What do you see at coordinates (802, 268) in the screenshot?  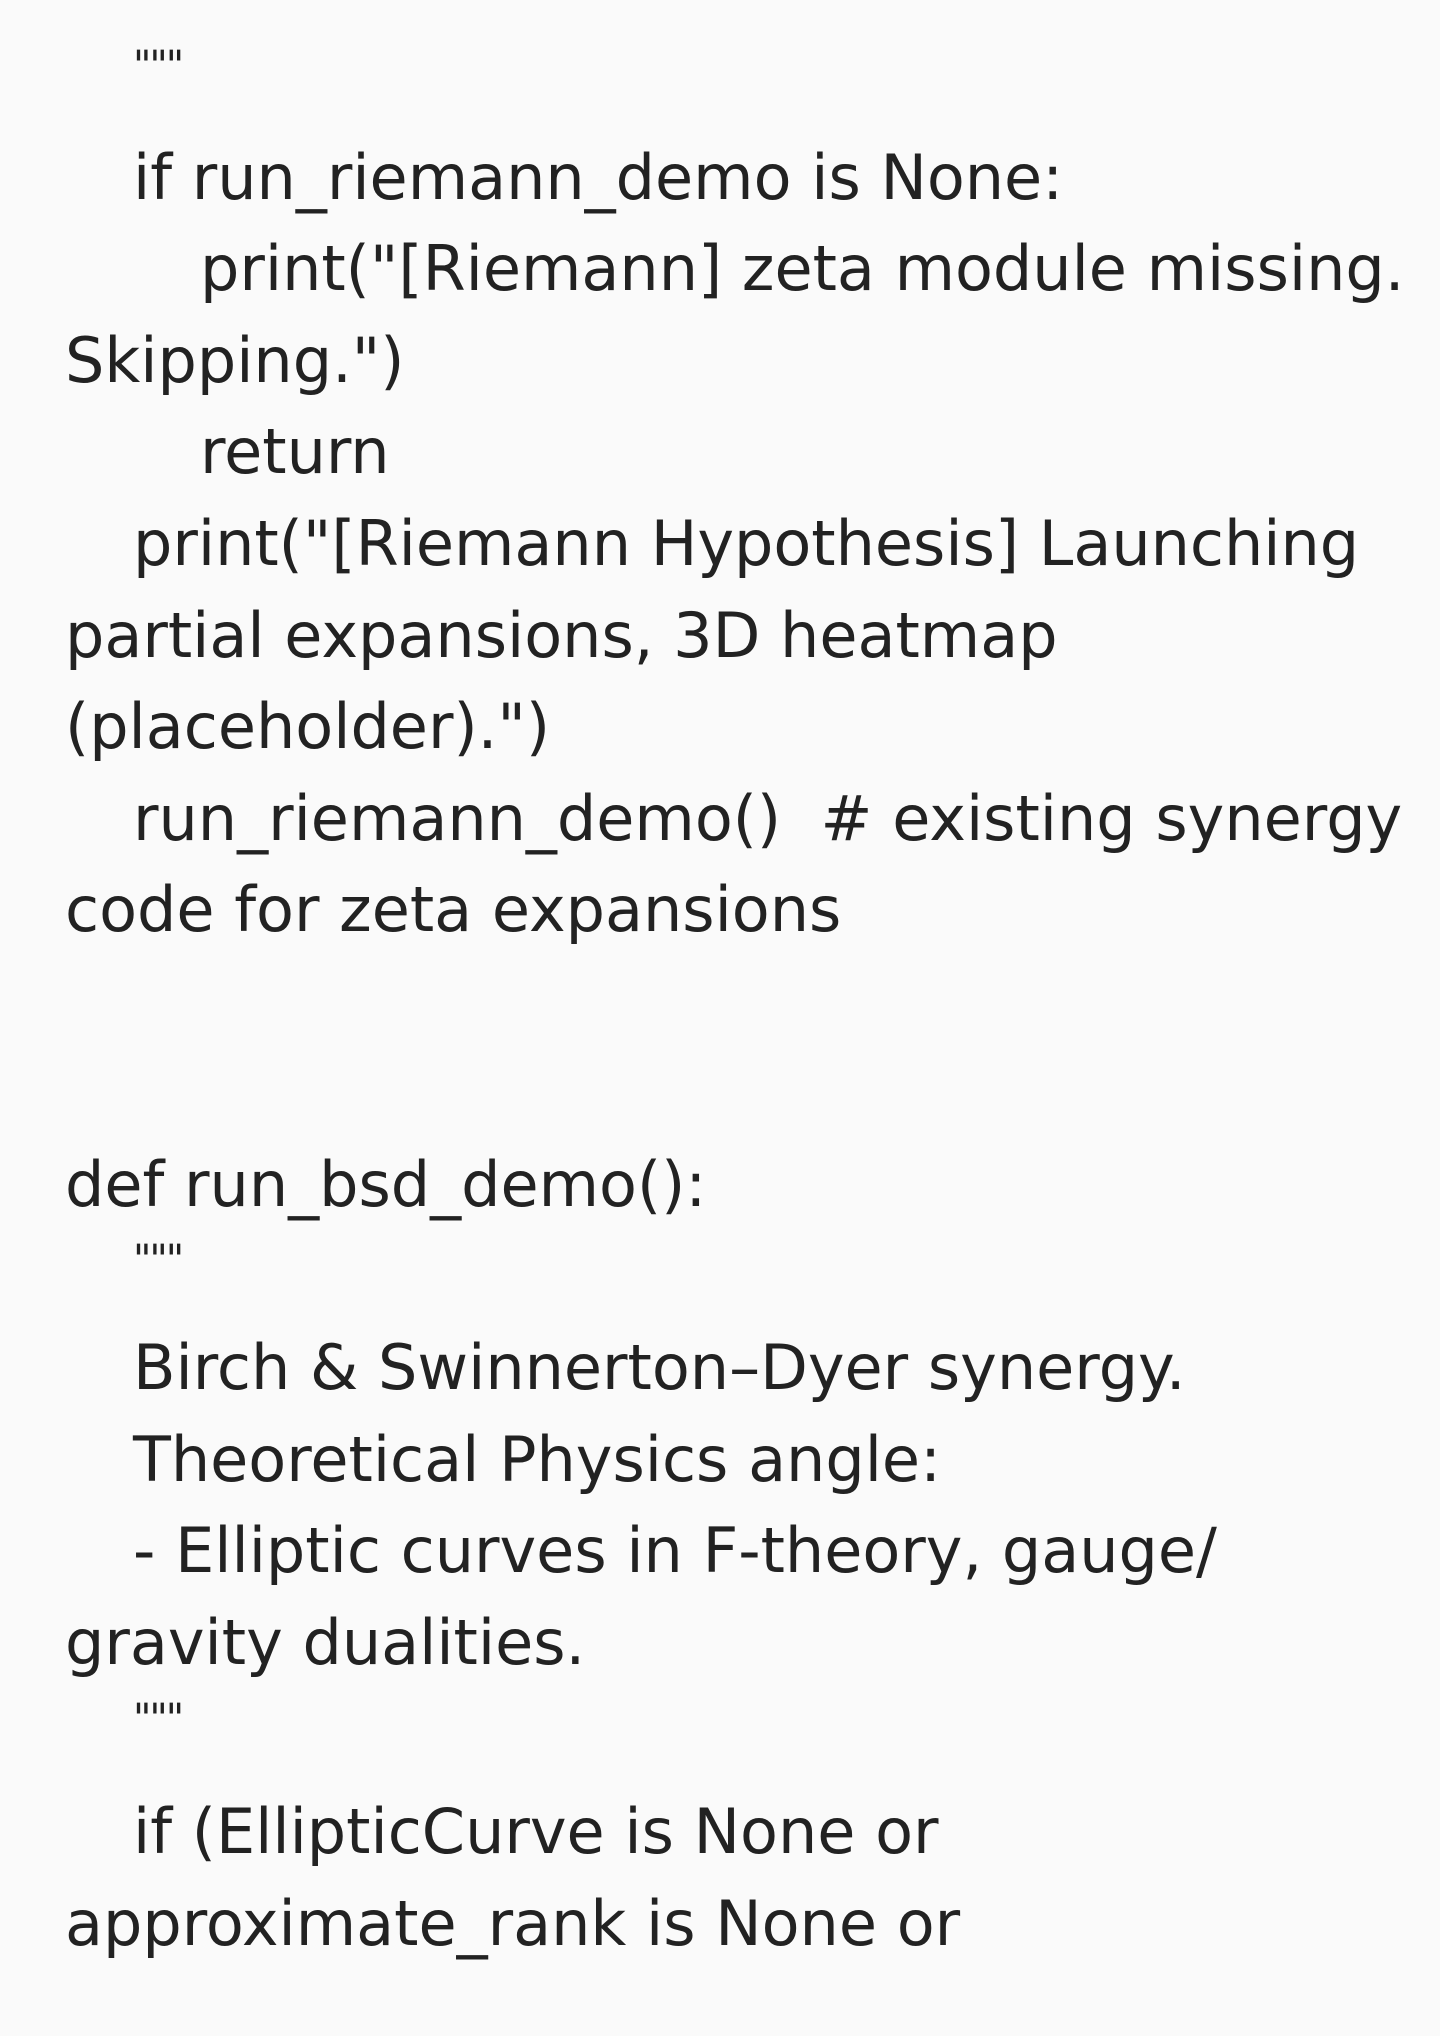 I see `code-line-print-missing: print("[Riemann] zeta module missing.` at bounding box center [802, 268].